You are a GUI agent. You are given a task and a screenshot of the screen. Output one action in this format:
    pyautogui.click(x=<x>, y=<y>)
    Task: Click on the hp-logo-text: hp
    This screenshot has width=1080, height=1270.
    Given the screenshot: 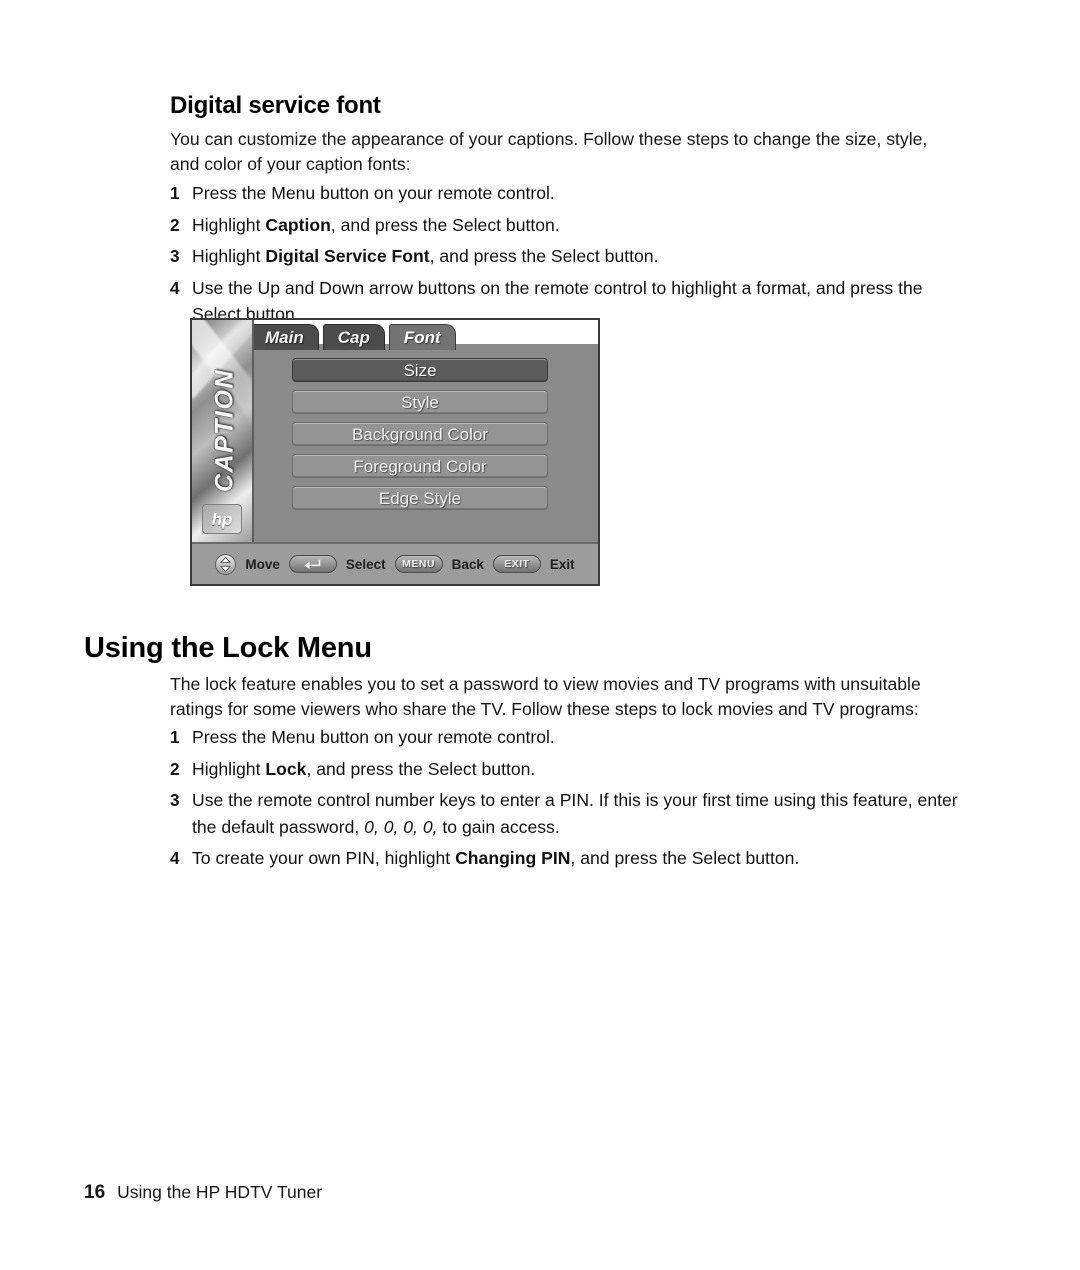 What is the action you would take?
    pyautogui.click(x=222, y=519)
    